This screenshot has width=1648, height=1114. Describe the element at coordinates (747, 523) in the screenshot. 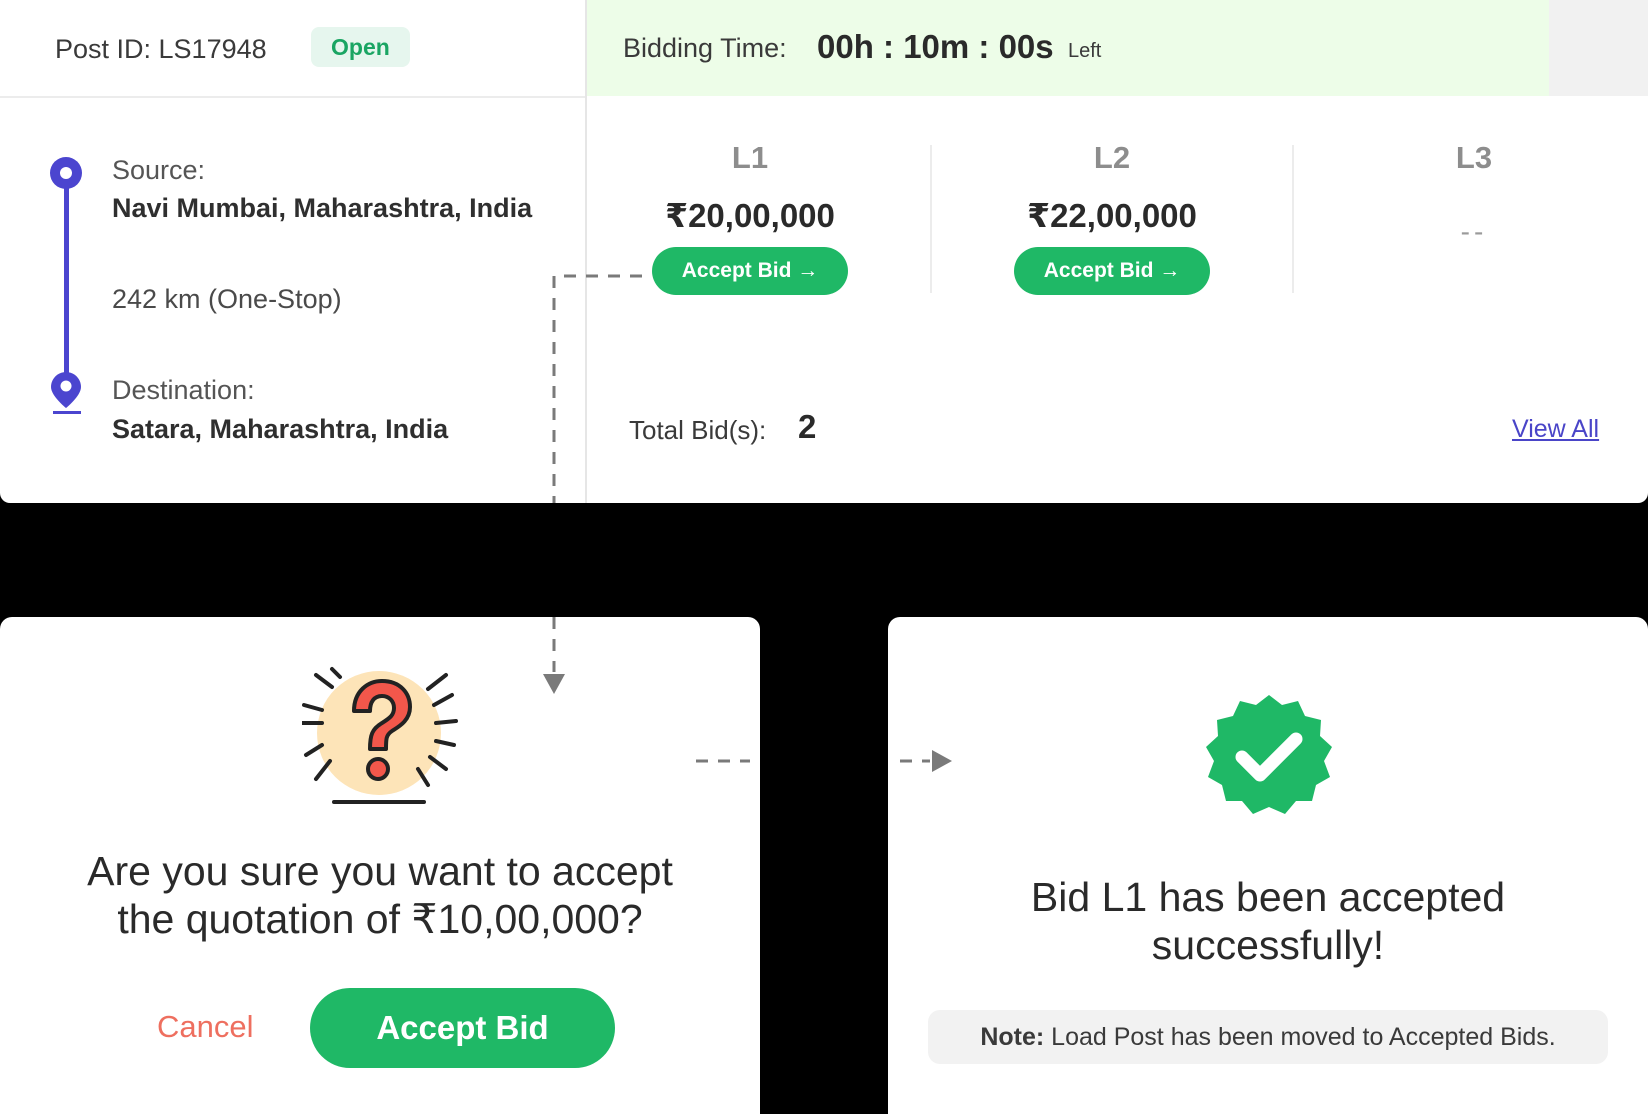

I see `flow-connectors` at that location.